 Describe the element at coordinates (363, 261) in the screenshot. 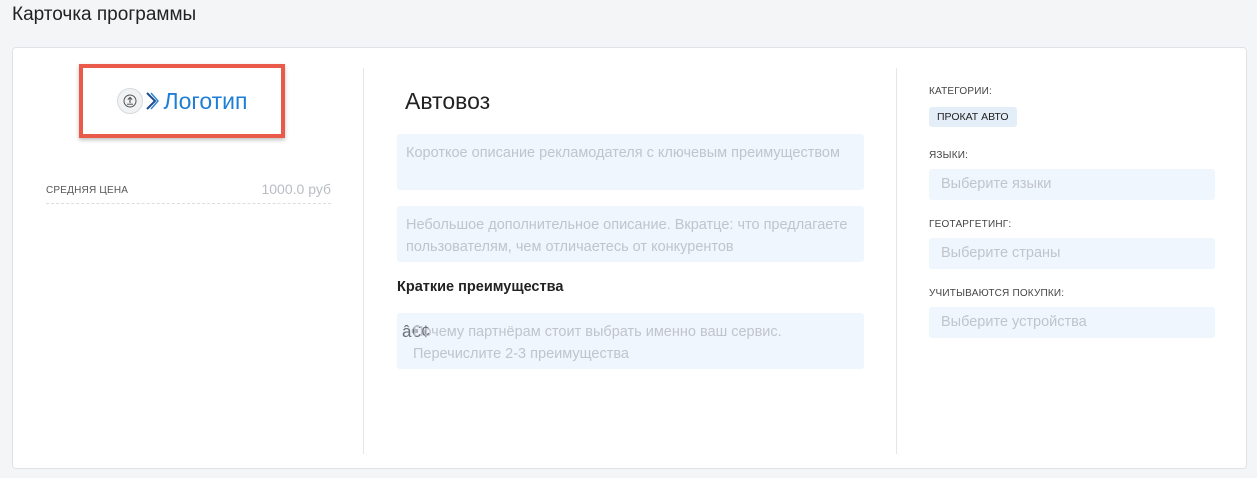

I see `column-divider-left` at that location.